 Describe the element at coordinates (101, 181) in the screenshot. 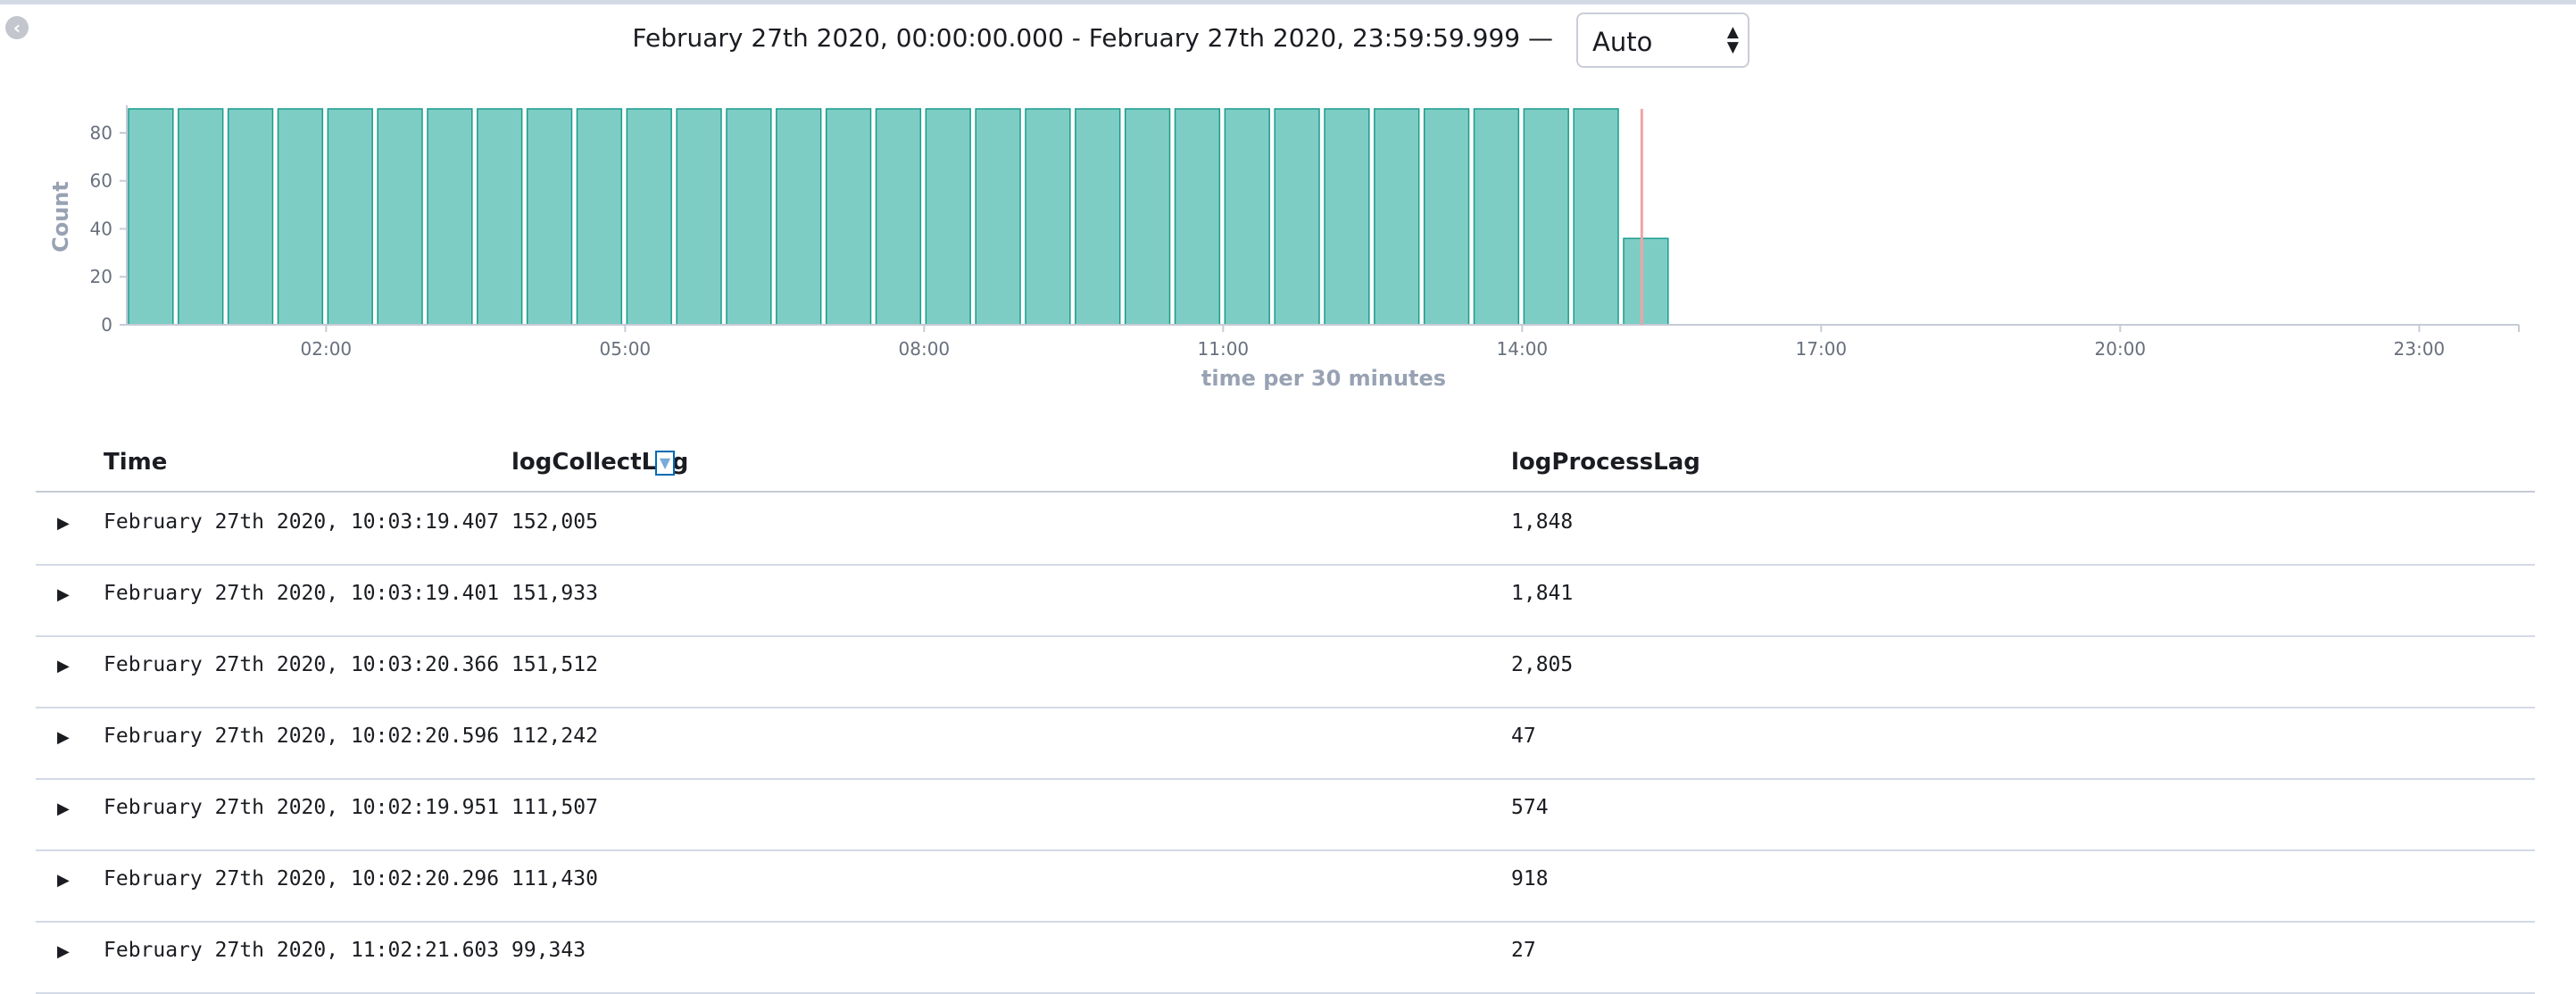

I see `y-tick-label: 60` at that location.